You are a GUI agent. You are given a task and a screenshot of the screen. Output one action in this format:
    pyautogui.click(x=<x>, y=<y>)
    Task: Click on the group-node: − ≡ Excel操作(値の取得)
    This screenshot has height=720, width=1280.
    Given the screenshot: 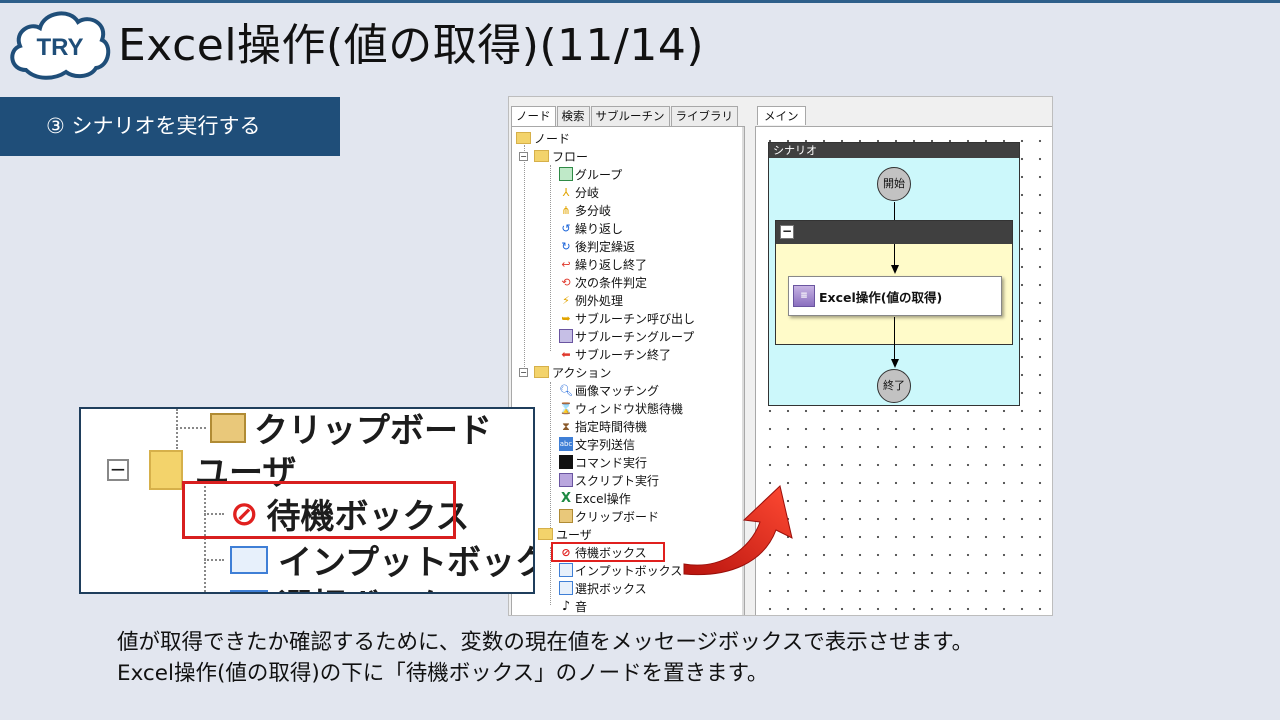 What is the action you would take?
    pyautogui.click(x=894, y=283)
    